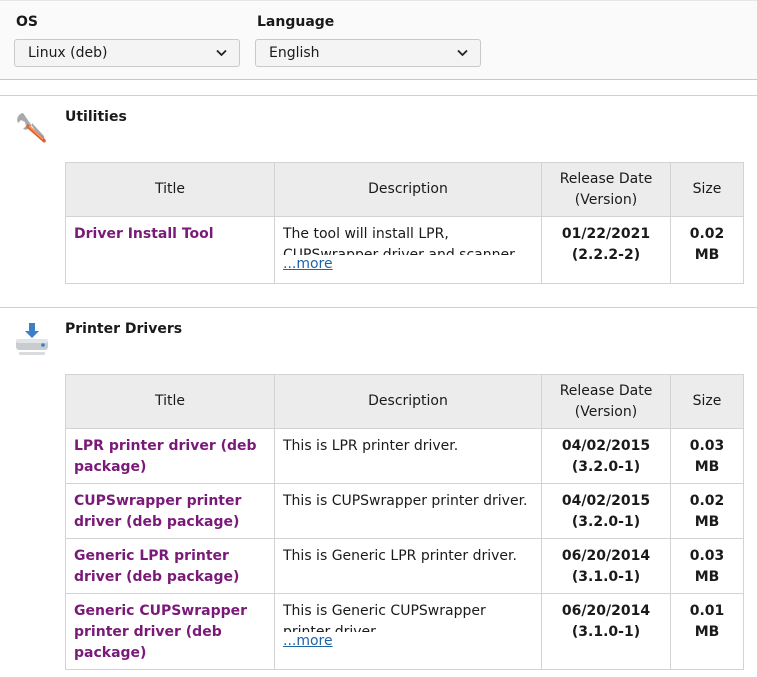 The width and height of the screenshot is (757, 677). Describe the element at coordinates (27, 22) in the screenshot. I see `os-label: OS` at that location.